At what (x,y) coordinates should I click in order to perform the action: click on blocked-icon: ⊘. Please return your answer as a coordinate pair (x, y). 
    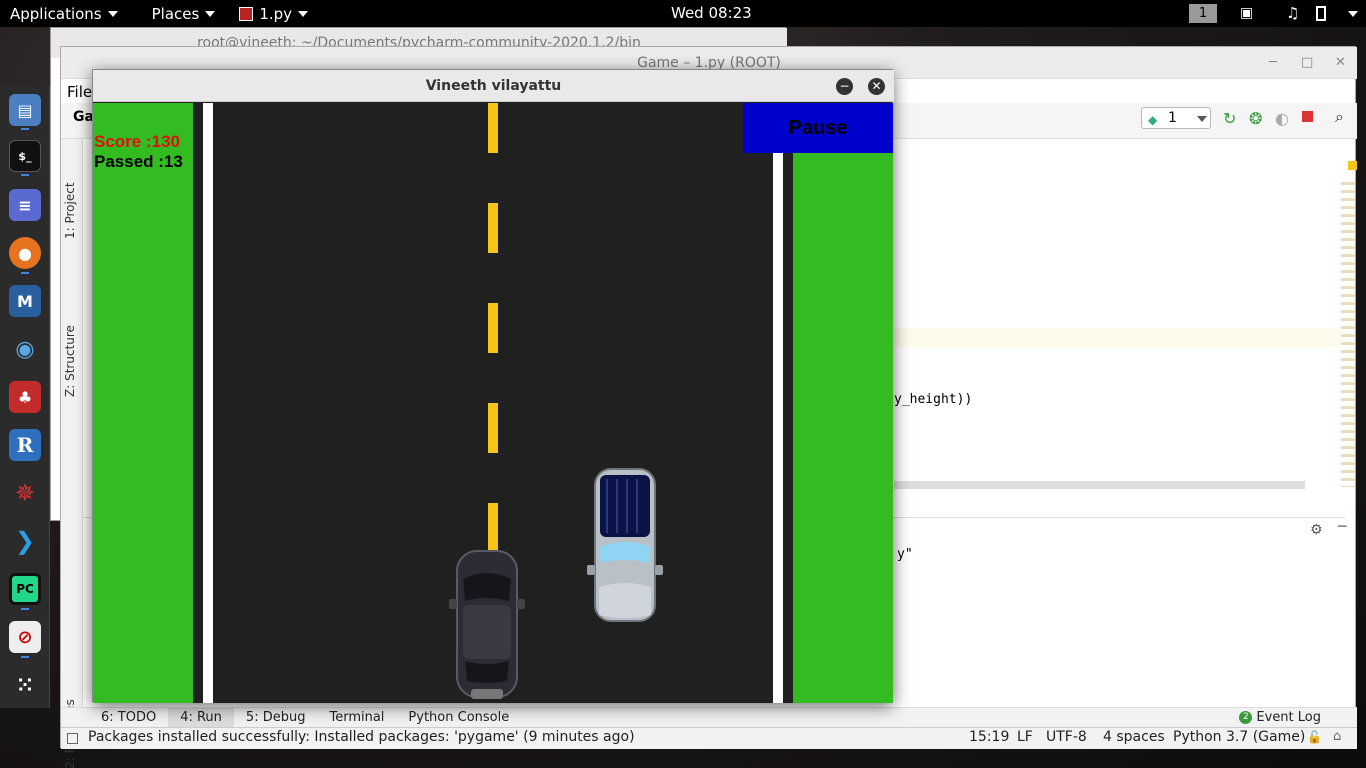
    Looking at the image, I should click on (25, 637).